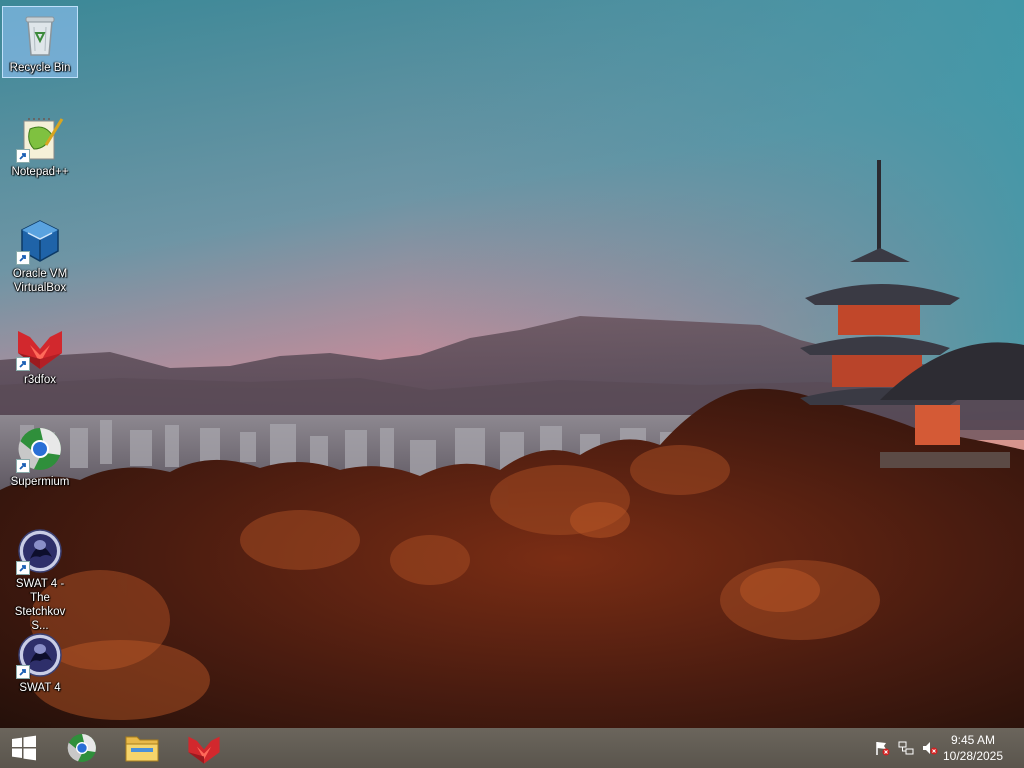  I want to click on desktop-icon-swat4: SWAT 4, so click(40, 662).